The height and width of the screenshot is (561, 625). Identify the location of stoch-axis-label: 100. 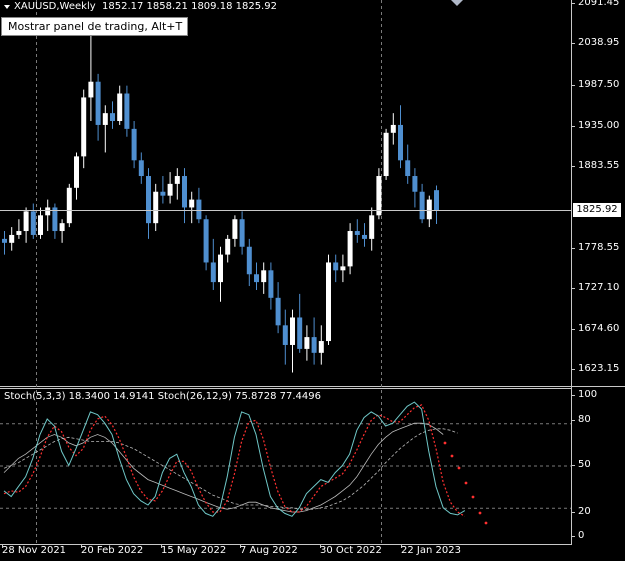
(588, 394).